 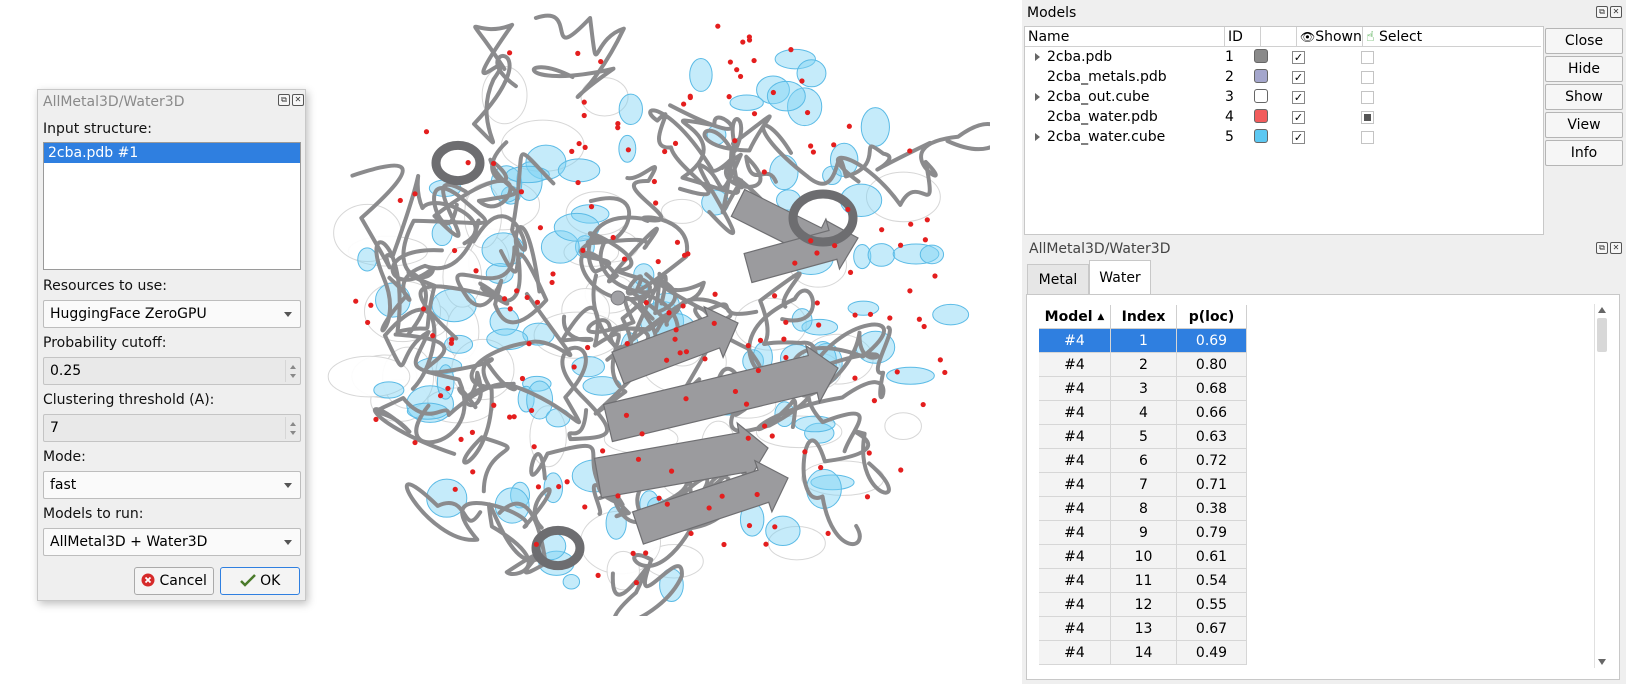 What do you see at coordinates (1058, 279) in the screenshot?
I see `tab-metal: Metal` at bounding box center [1058, 279].